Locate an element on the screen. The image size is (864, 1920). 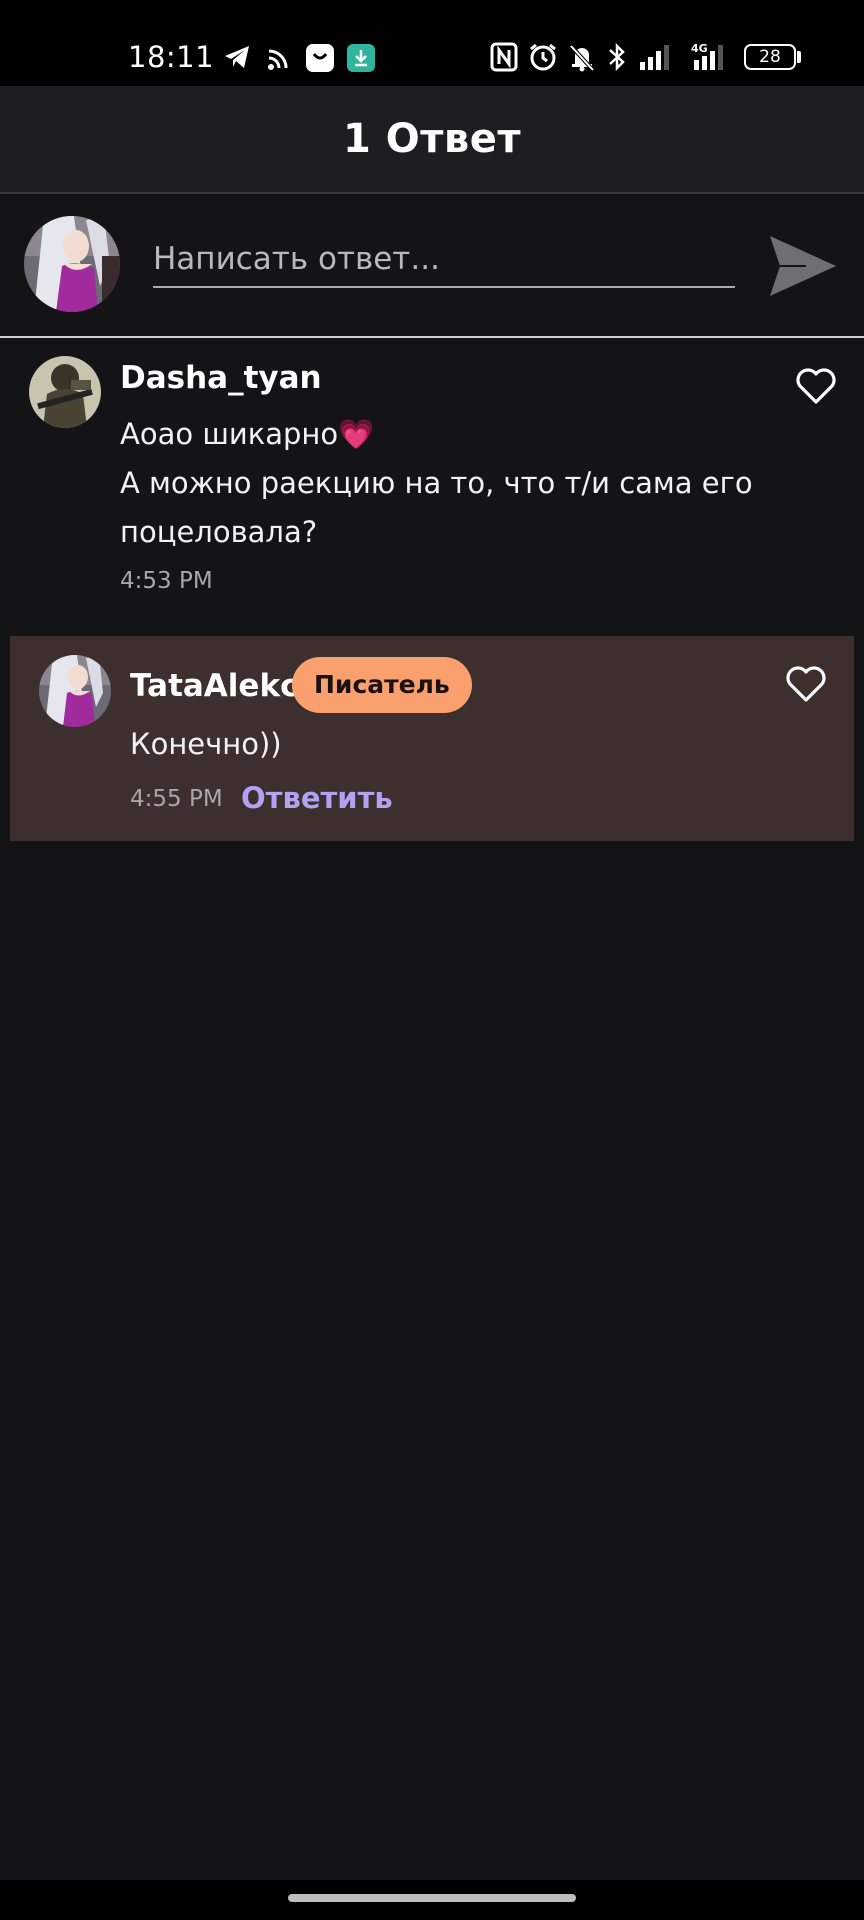
heart-emoji: 💗 is located at coordinates (356, 434).